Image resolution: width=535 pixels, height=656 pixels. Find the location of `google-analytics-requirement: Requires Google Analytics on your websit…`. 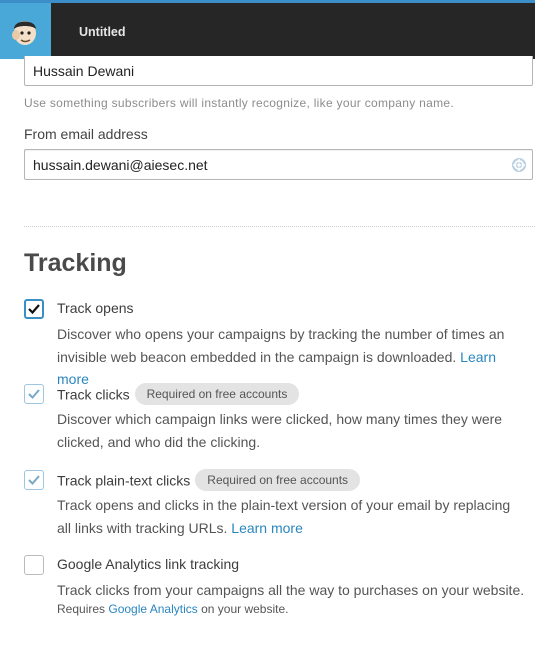

google-analytics-requirement: Requires Google Analytics on your websit… is located at coordinates (173, 609).